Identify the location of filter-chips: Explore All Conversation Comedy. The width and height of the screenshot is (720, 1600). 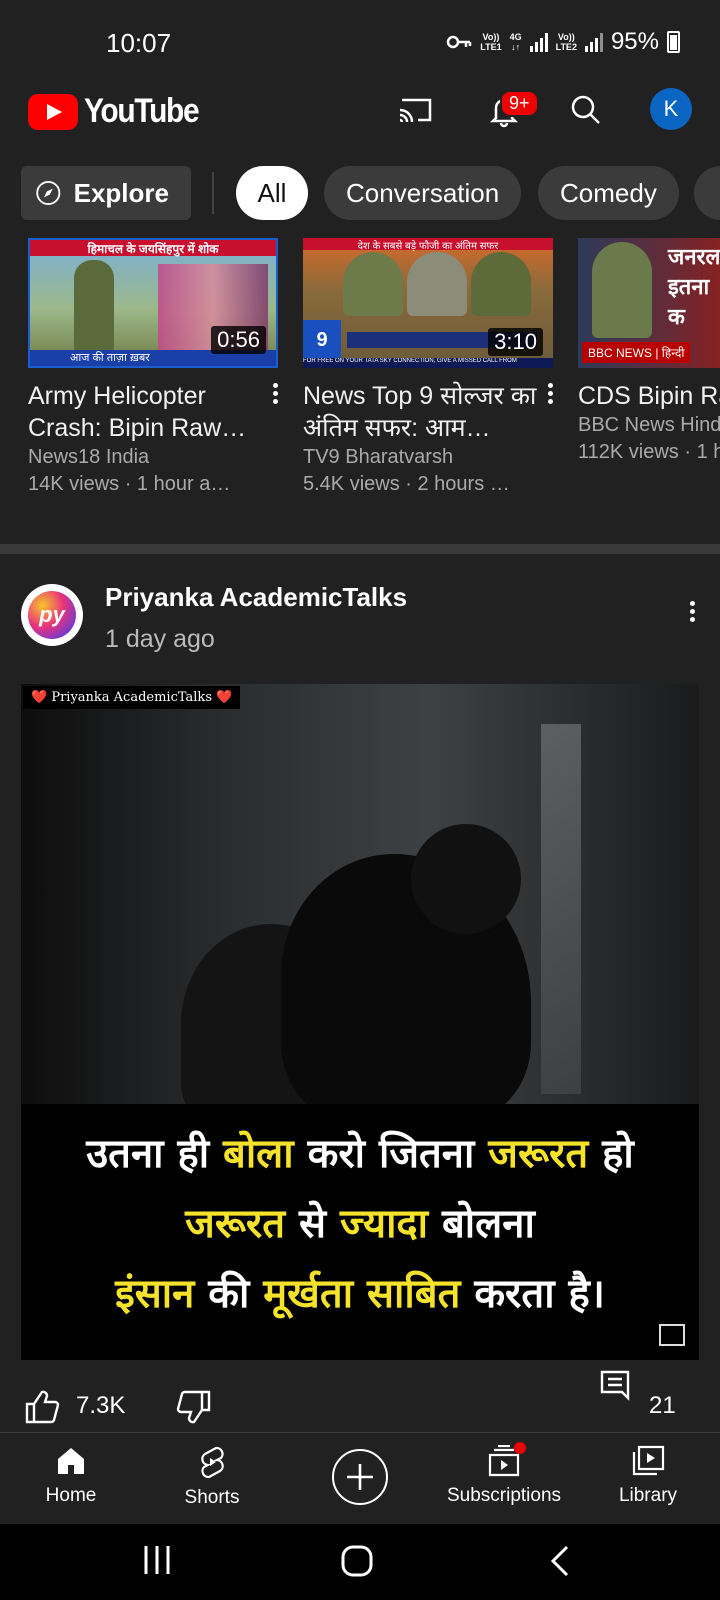
(360, 194).